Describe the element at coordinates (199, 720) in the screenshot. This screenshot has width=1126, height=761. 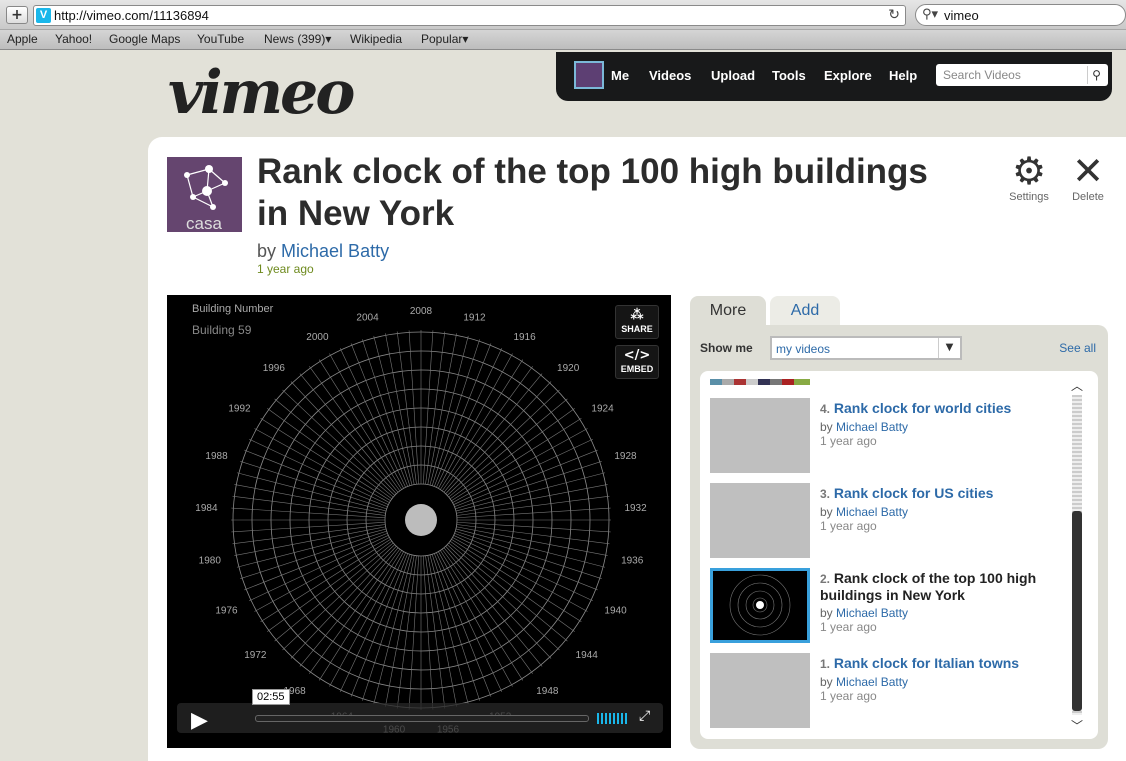
I see `play-icon: ▶` at that location.